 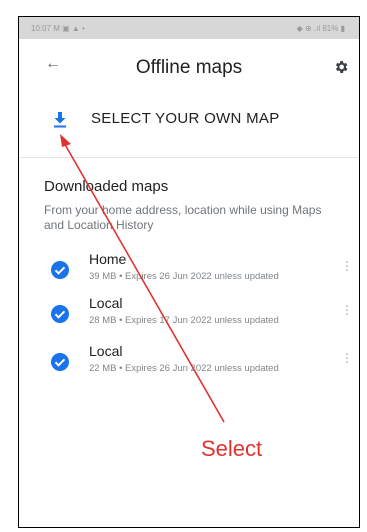 What do you see at coordinates (185, 118) in the screenshot?
I see `select-your-own-map-label: SELECT YOUR OWN MAP` at bounding box center [185, 118].